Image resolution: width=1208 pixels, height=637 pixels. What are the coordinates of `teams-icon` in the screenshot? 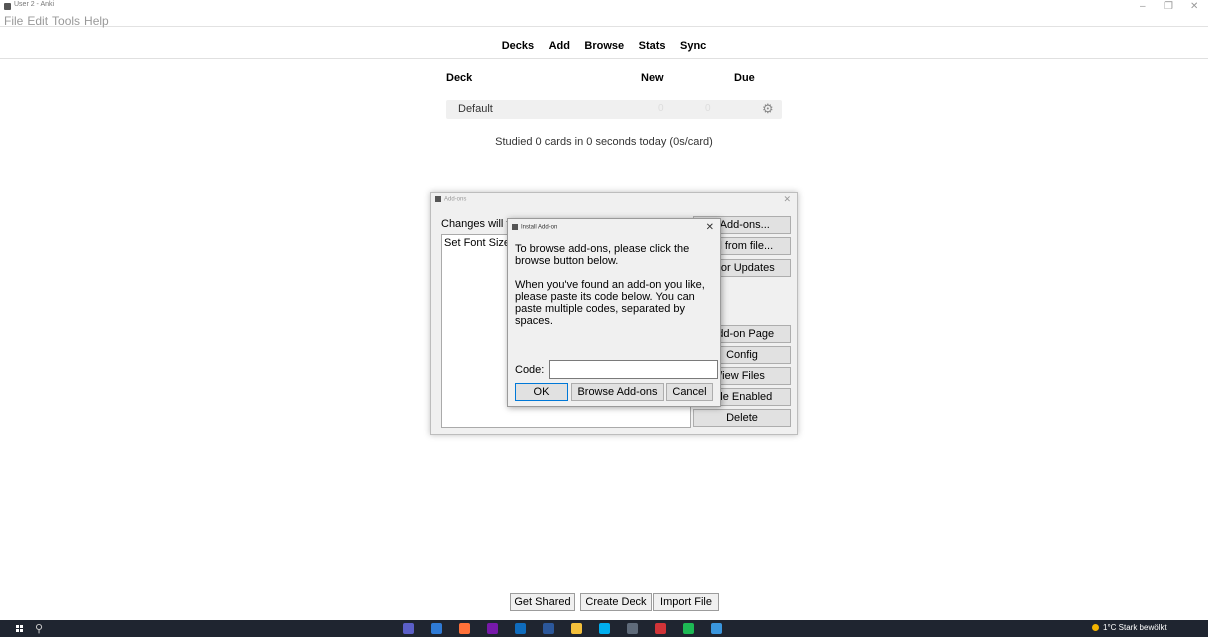 It's located at (408, 628).